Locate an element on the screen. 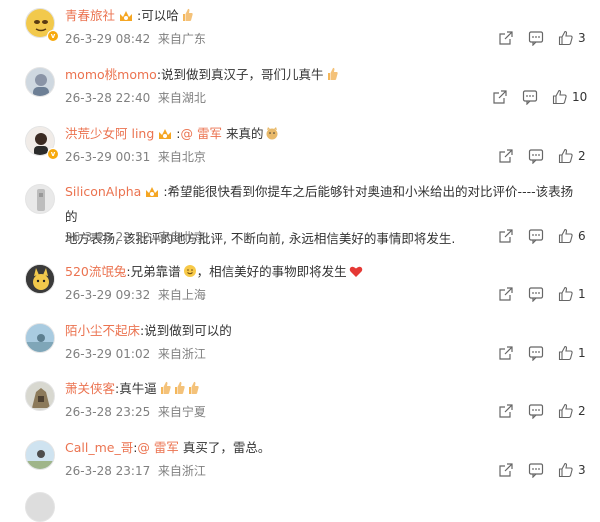  like-count: 2 is located at coordinates (582, 411).